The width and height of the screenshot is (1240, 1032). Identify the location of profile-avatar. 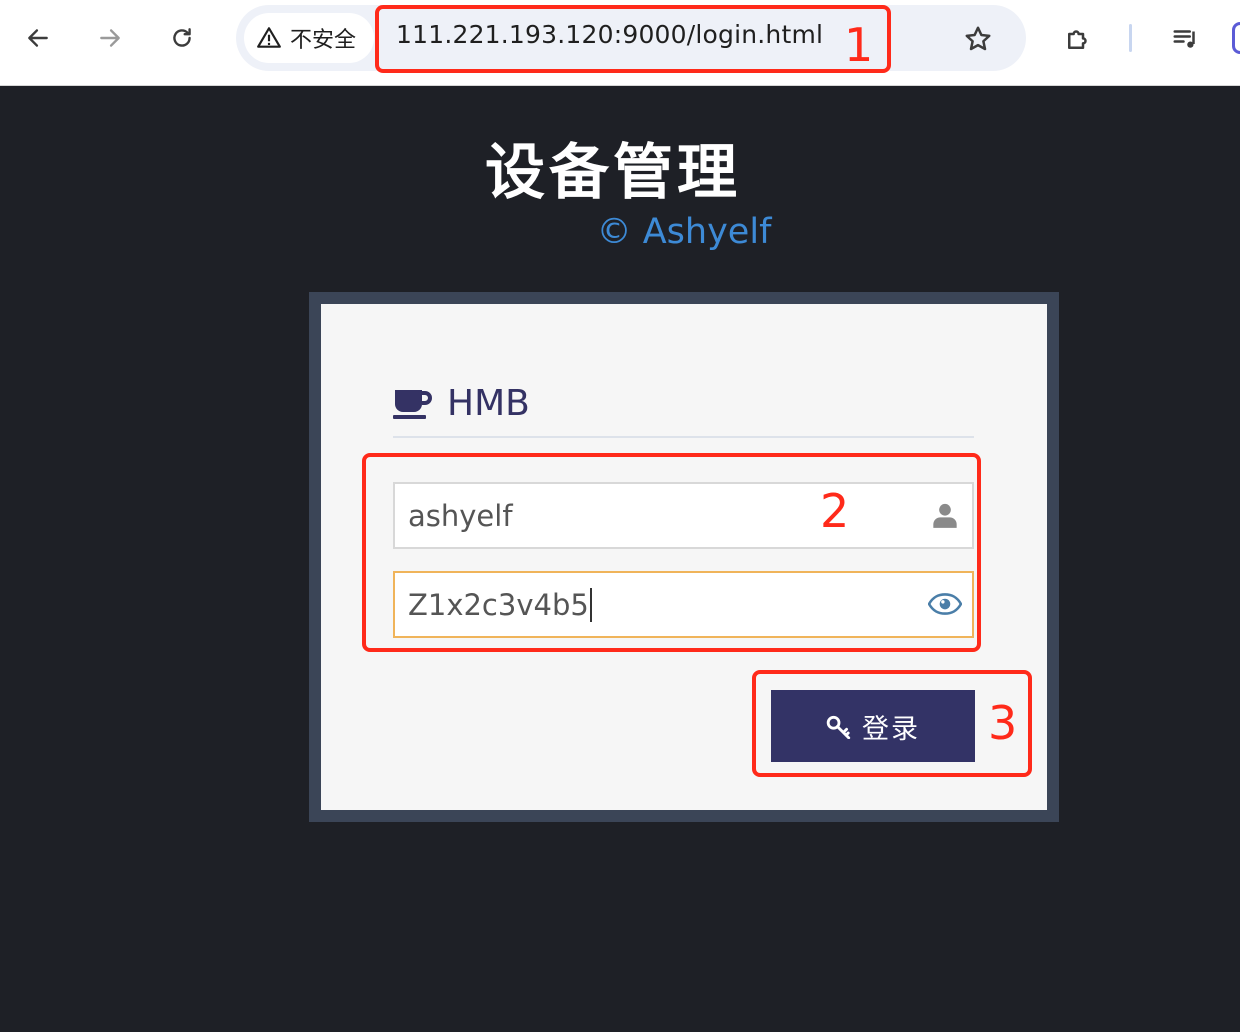
(1236, 38).